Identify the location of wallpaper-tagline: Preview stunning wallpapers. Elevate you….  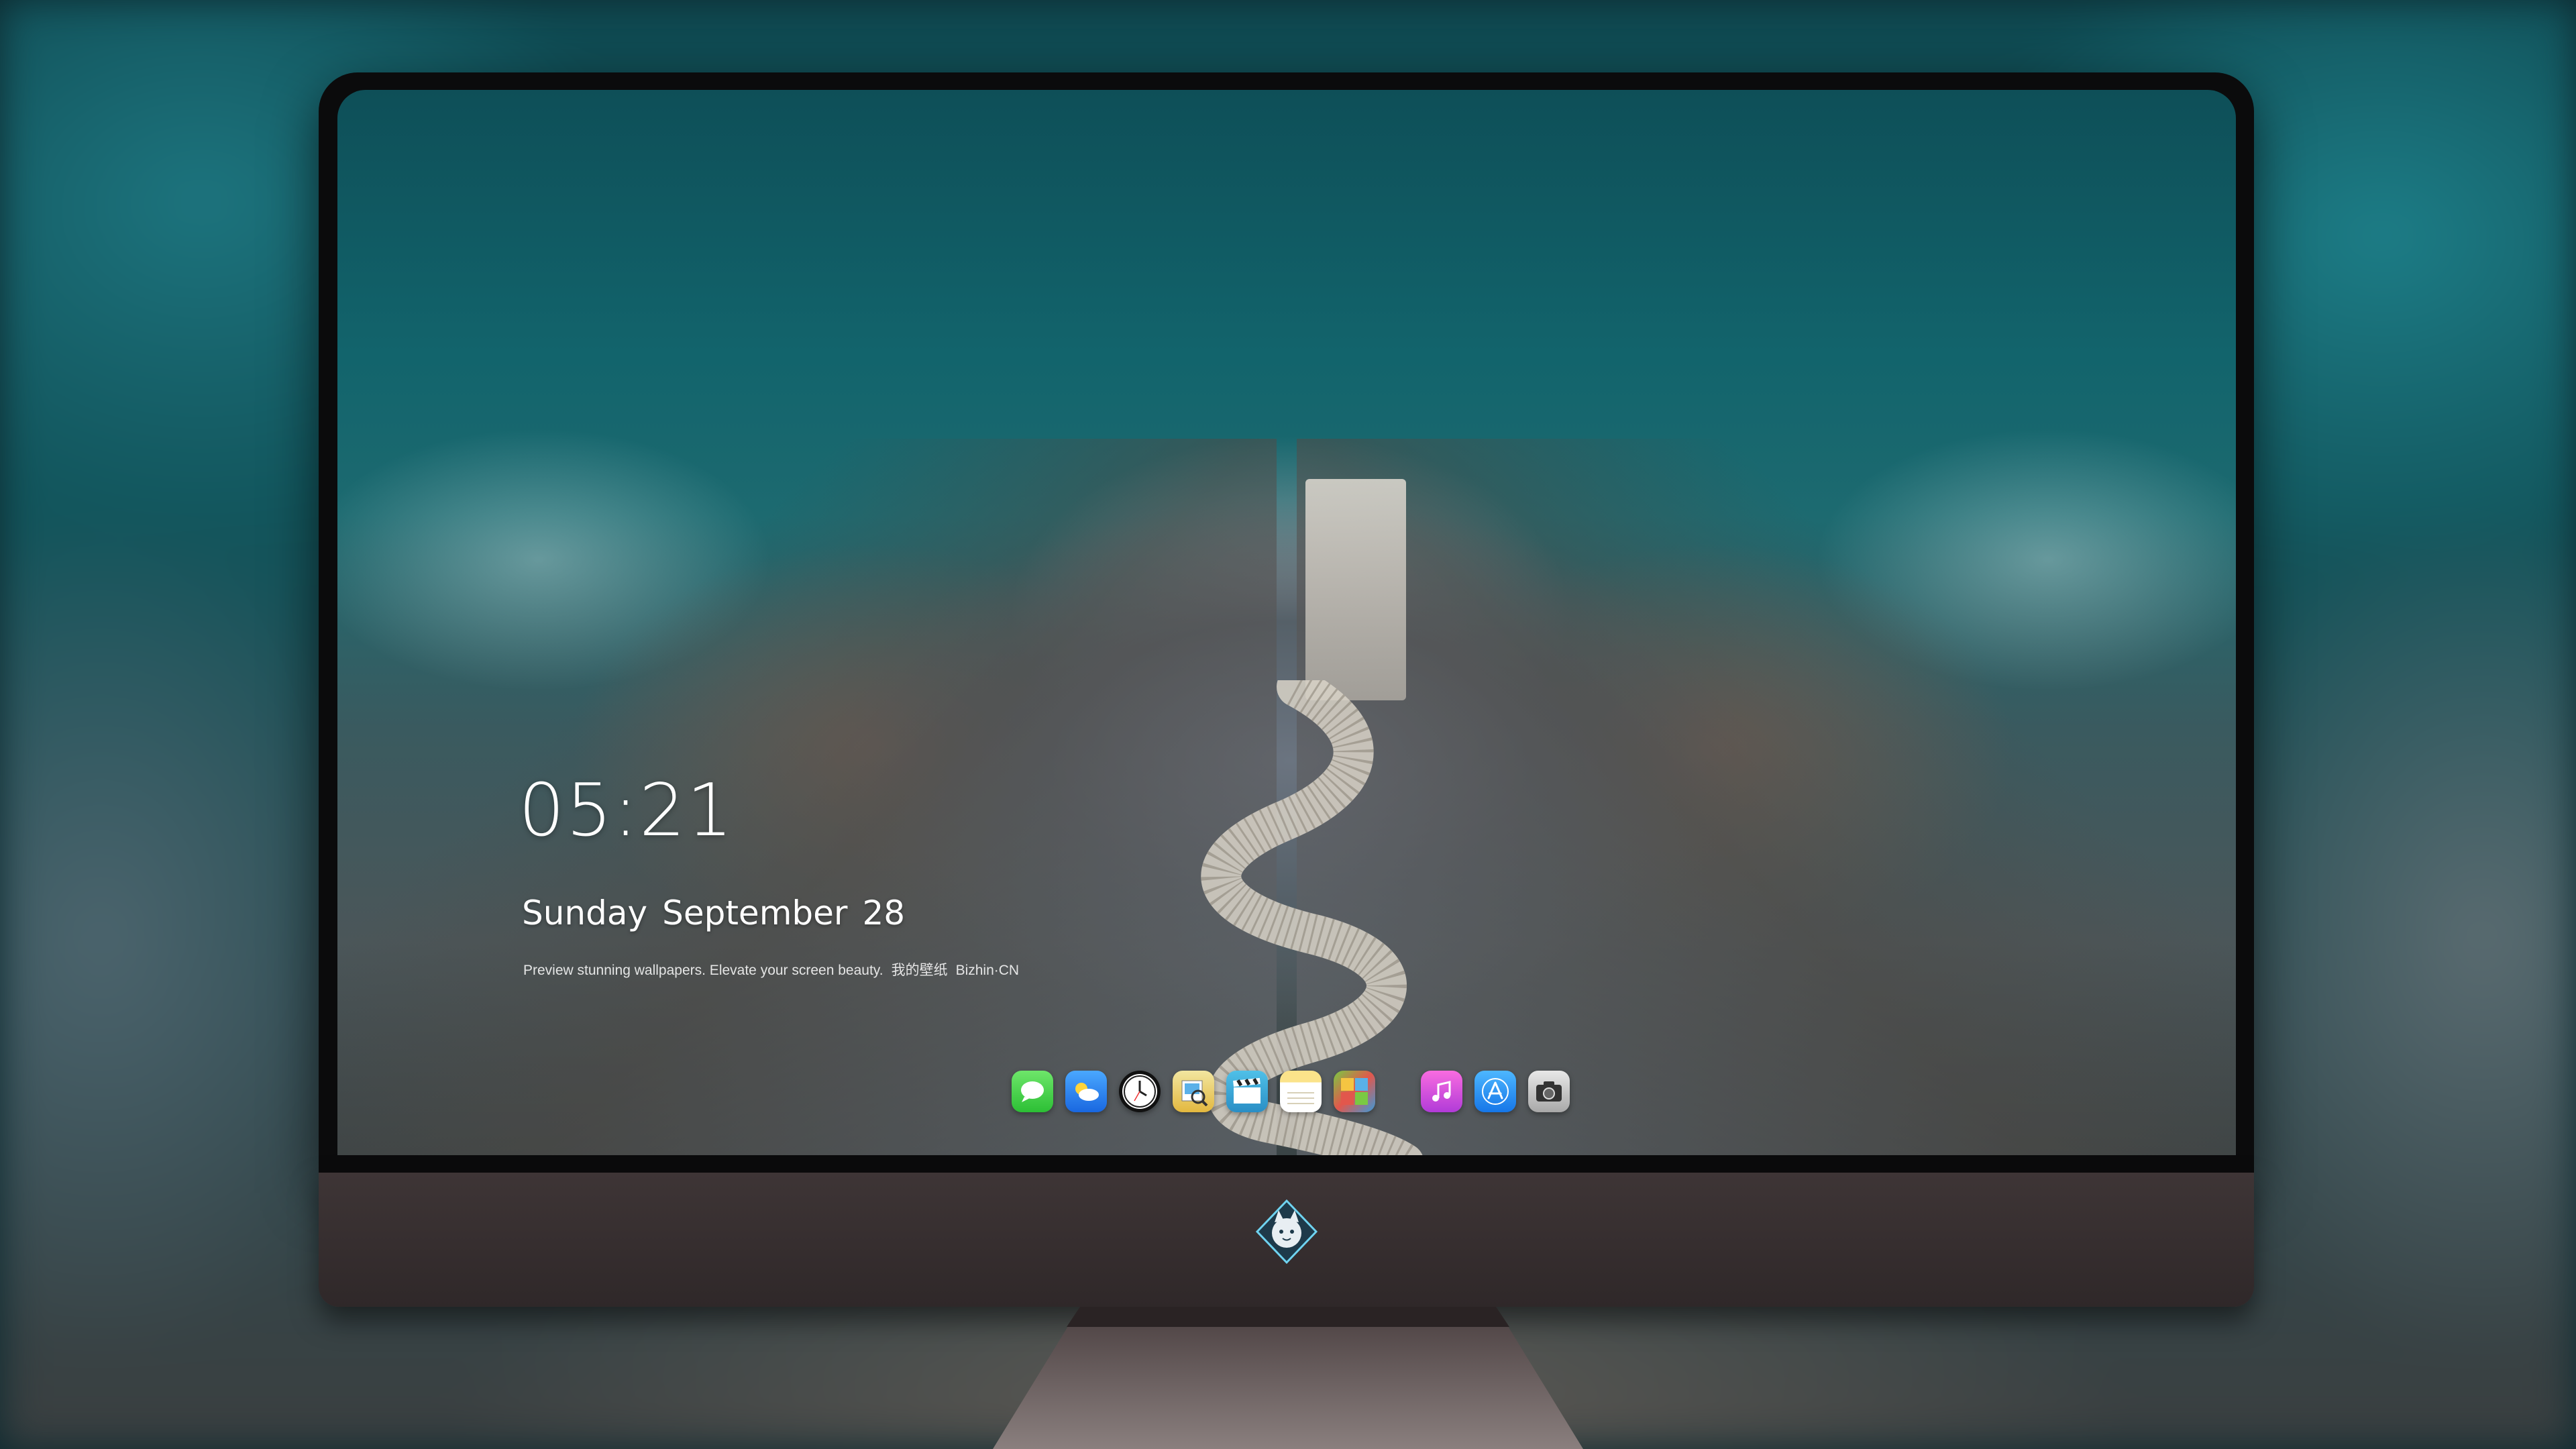
(775, 969).